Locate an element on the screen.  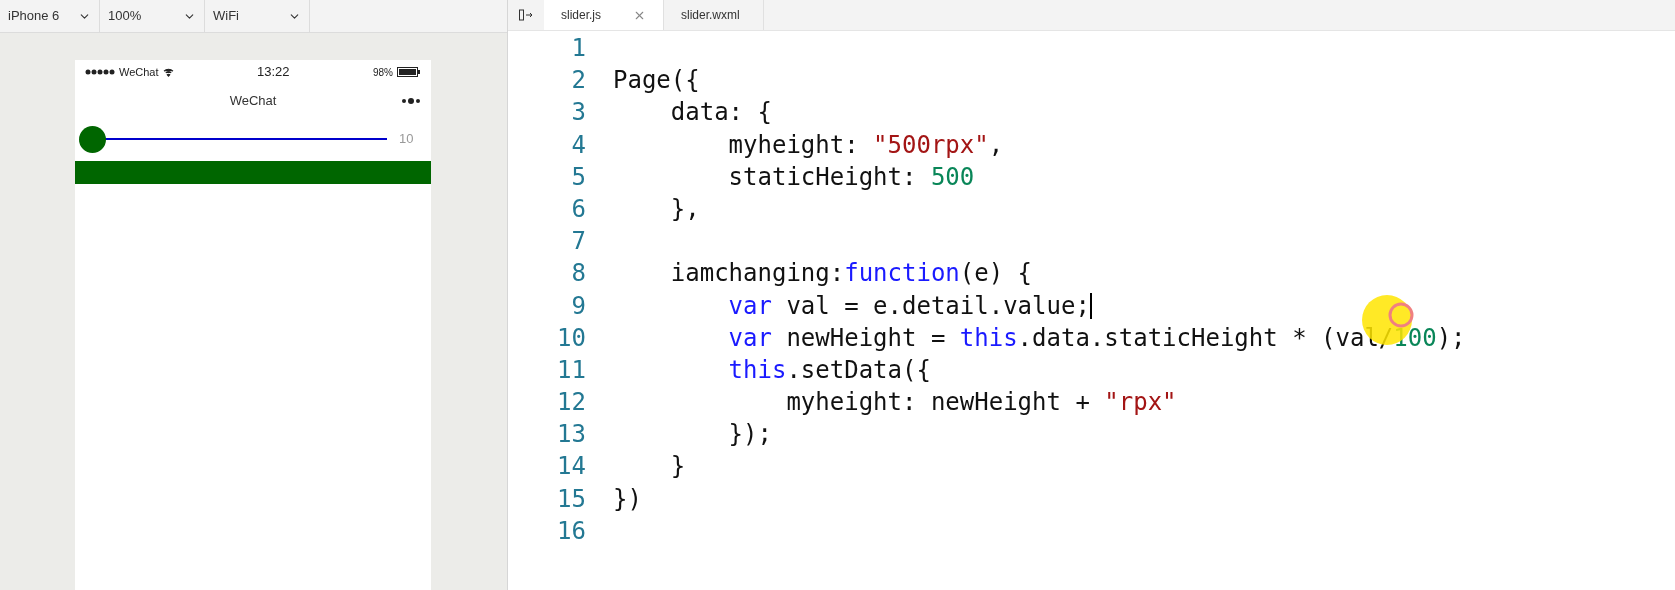
code-line: staticHeight: 500 is located at coordinates (851, 177).